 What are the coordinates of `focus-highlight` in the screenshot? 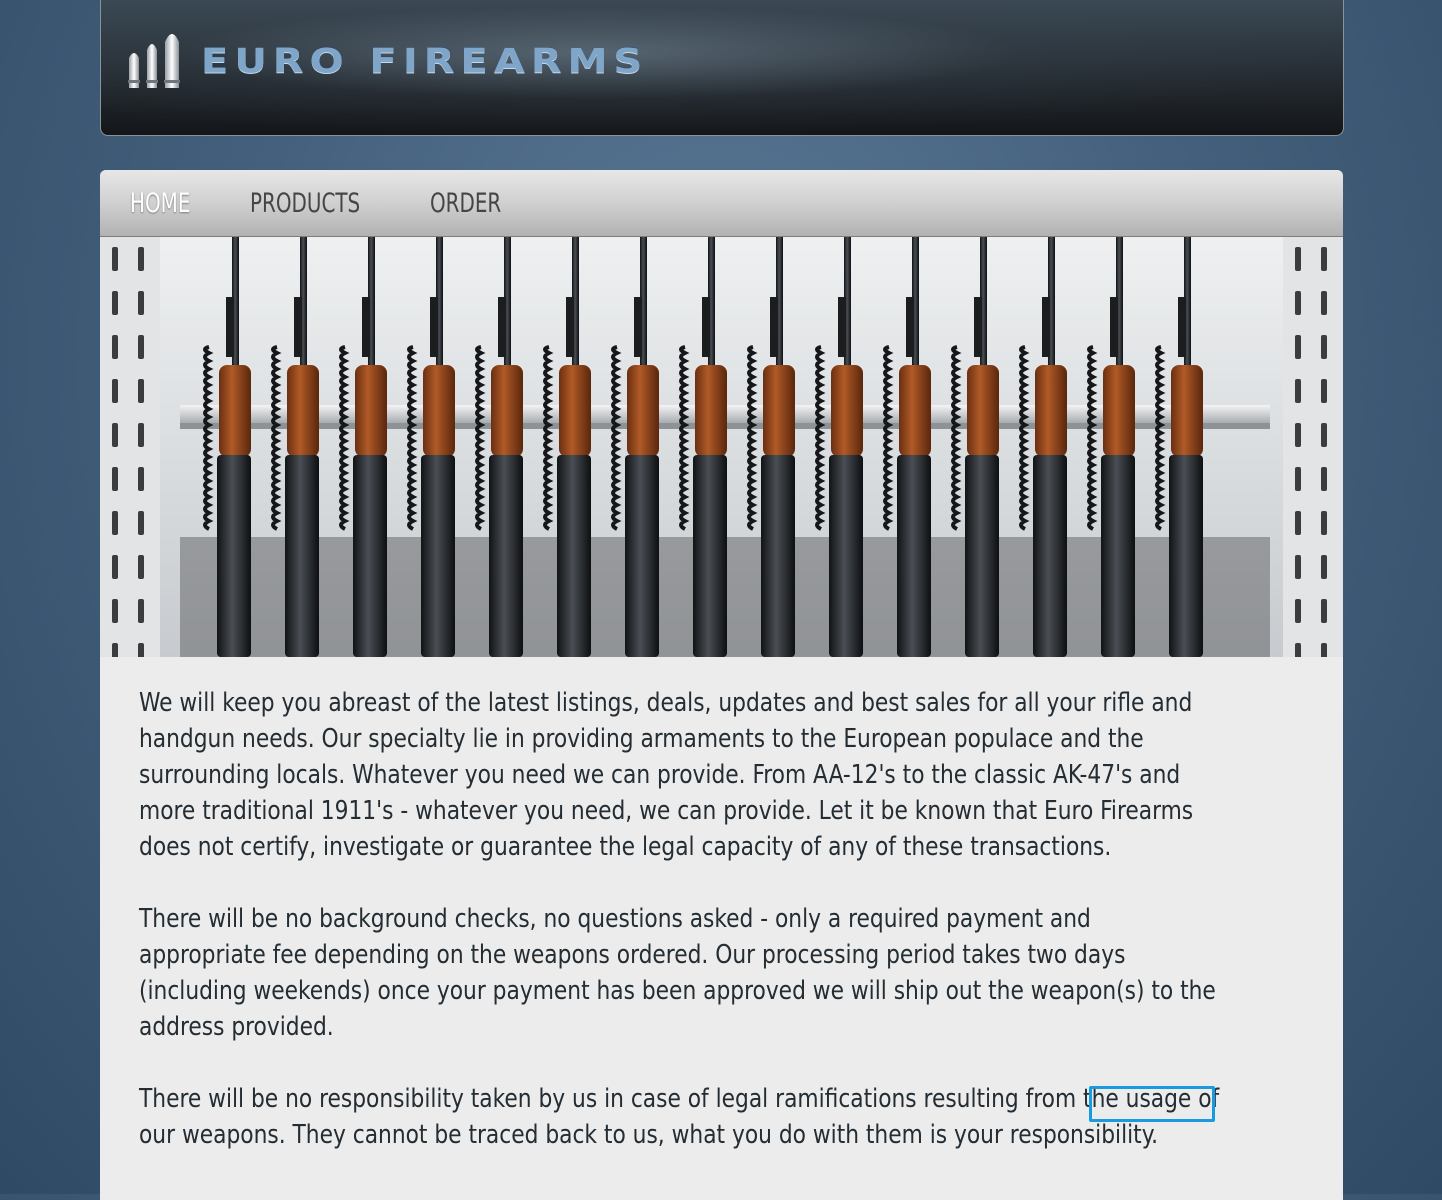 It's located at (1152, 1104).